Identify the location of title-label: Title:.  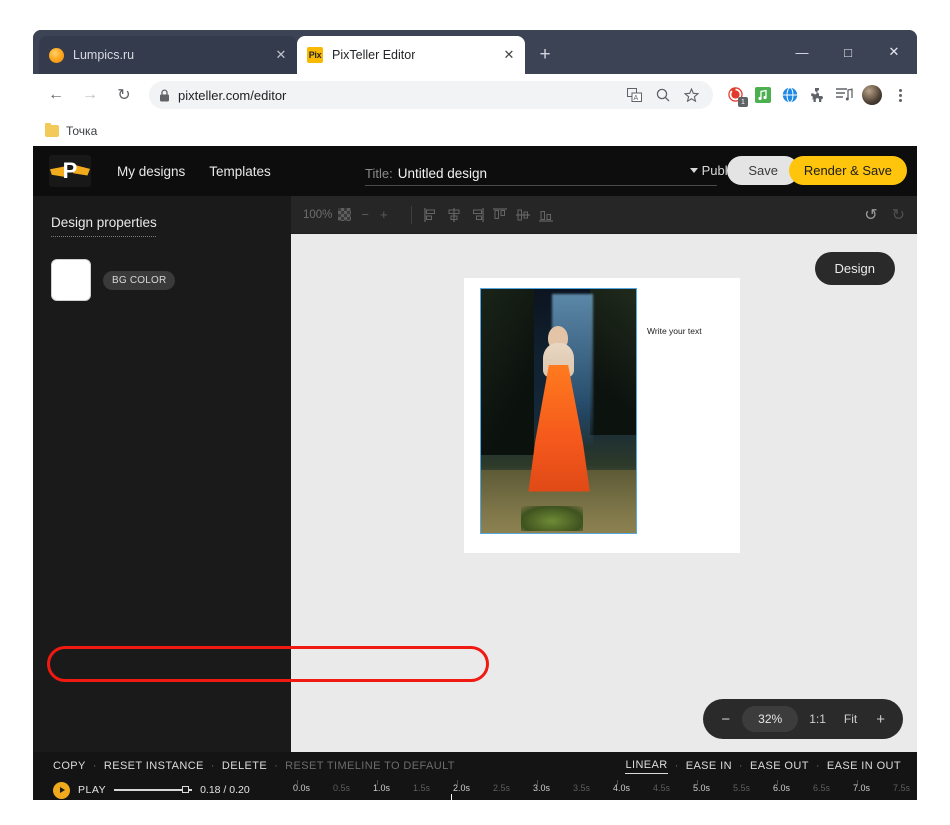
(379, 173).